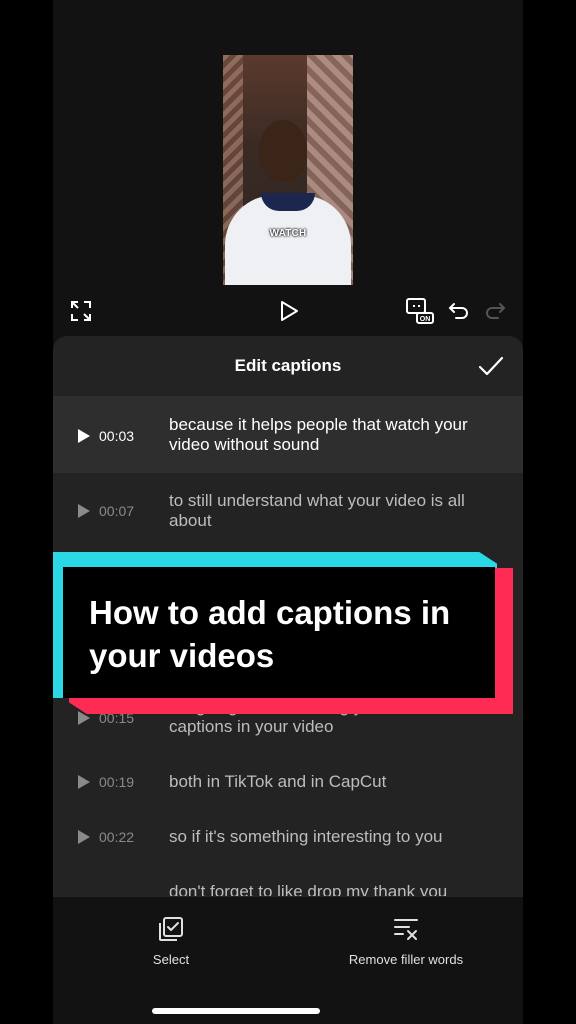 This screenshot has height=1024, width=576. I want to click on caption-row: 00:19 both in TikTok and in CapCut, so click(288, 783).